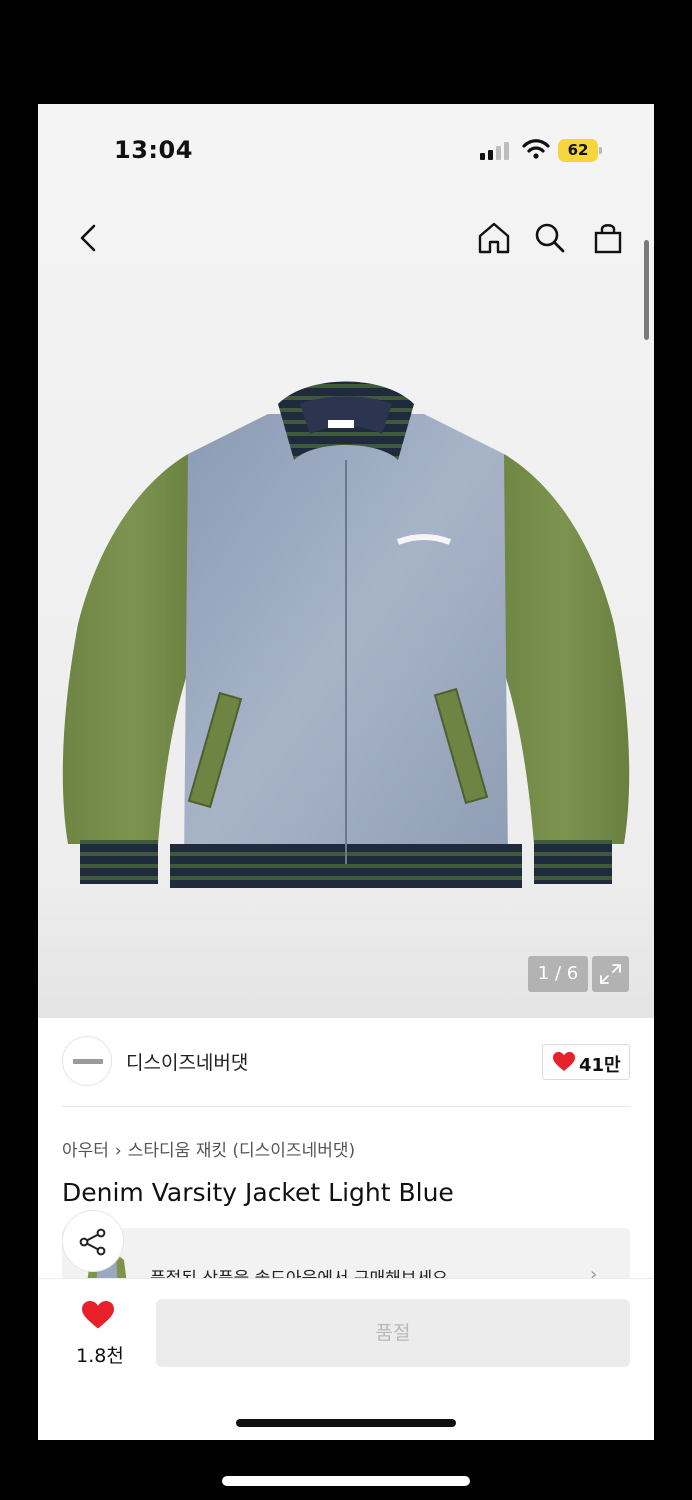  Describe the element at coordinates (85, 1151) in the screenshot. I see `breadcrumb-category: 아우터` at that location.